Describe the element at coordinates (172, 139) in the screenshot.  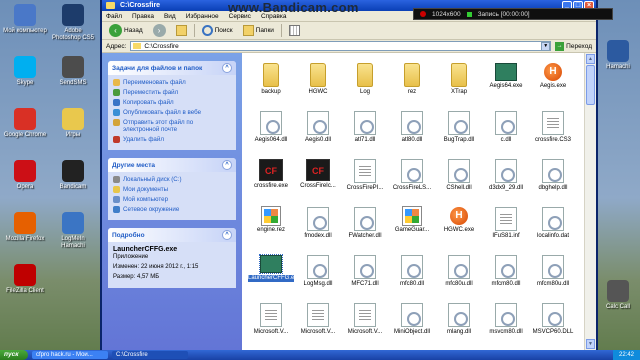
I see `task-link: Удалить файл` at that location.